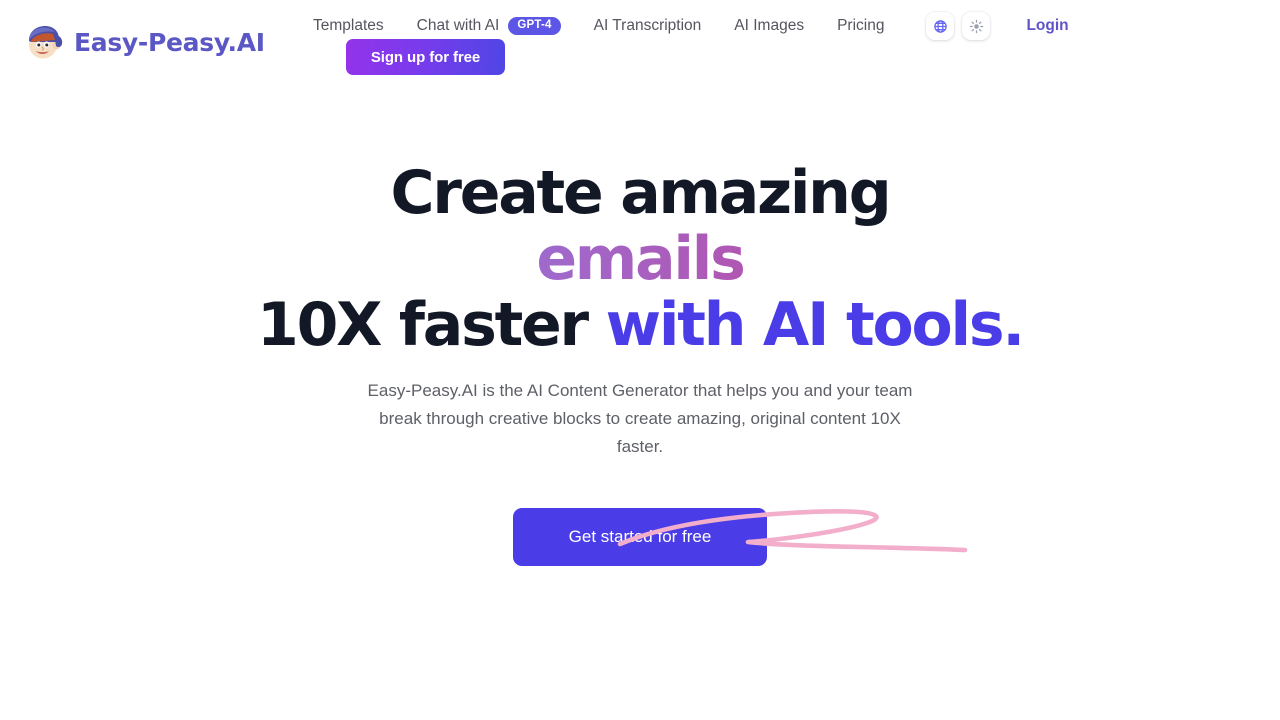  I want to click on nav-item-ai-transcription: AI Transcription, so click(648, 26).